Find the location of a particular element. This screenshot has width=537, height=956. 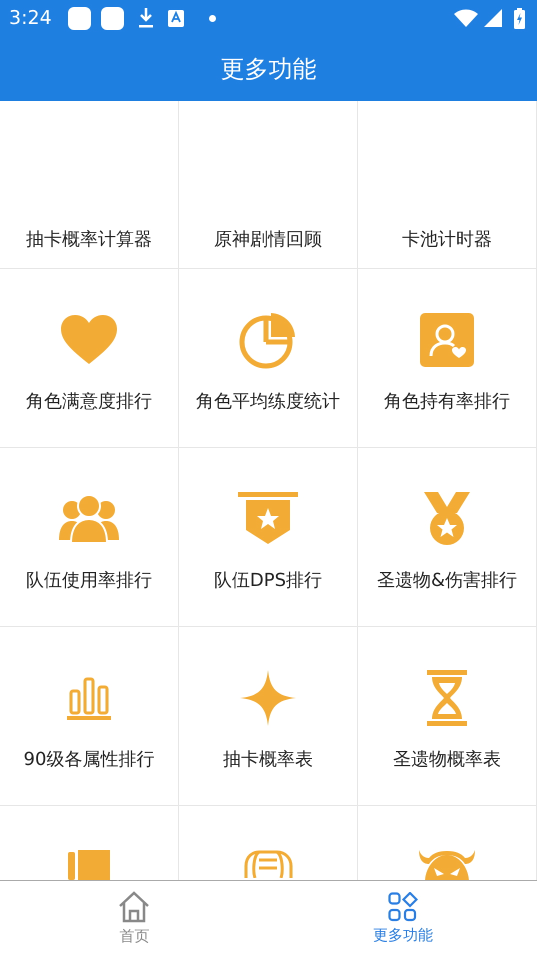

feature-tile: 抽卡概率表 is located at coordinates (268, 716).